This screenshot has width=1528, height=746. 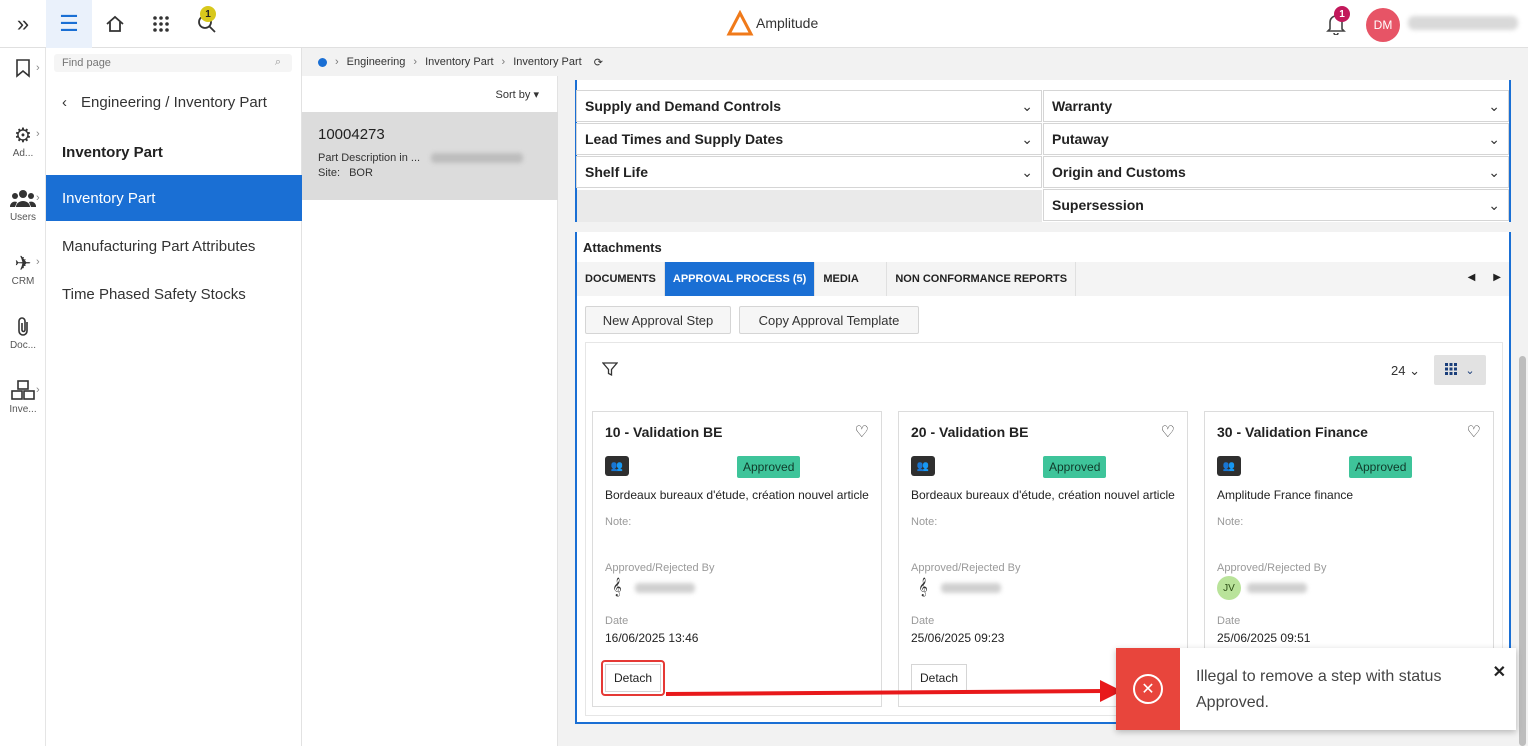 What do you see at coordinates (893, 691) in the screenshot?
I see `annotation-arrow` at bounding box center [893, 691].